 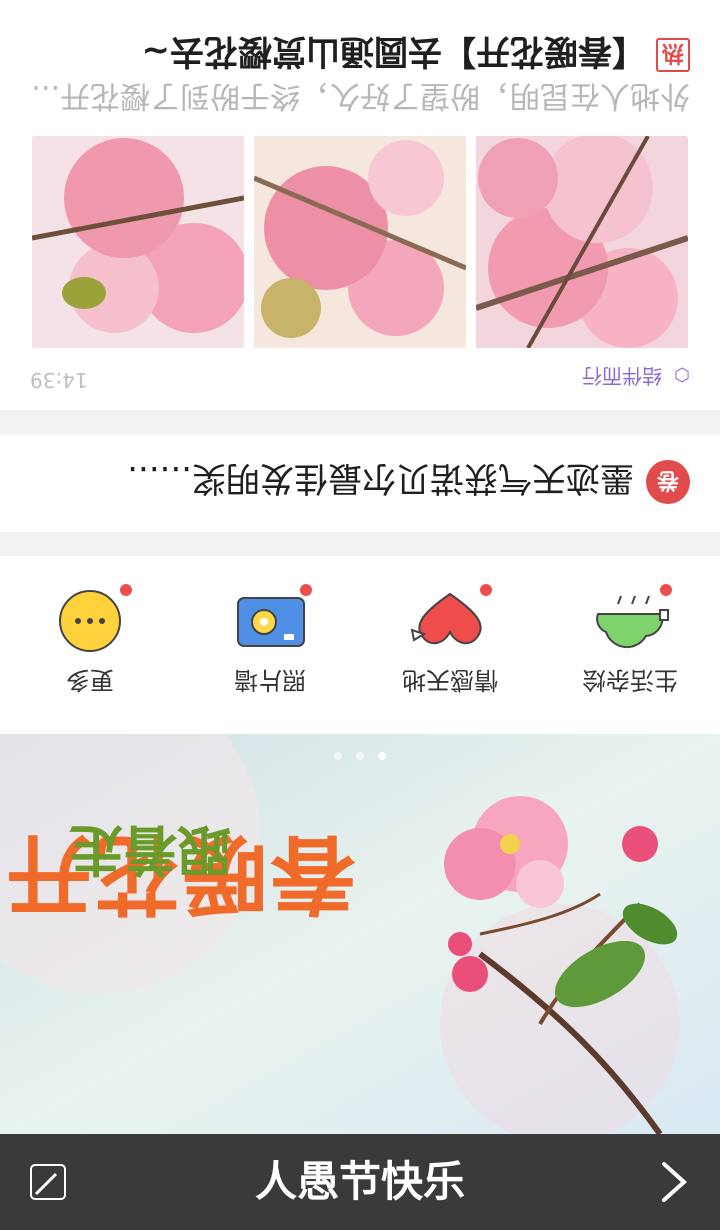 I want to click on carousel-indicator, so click(x=360, y=756).